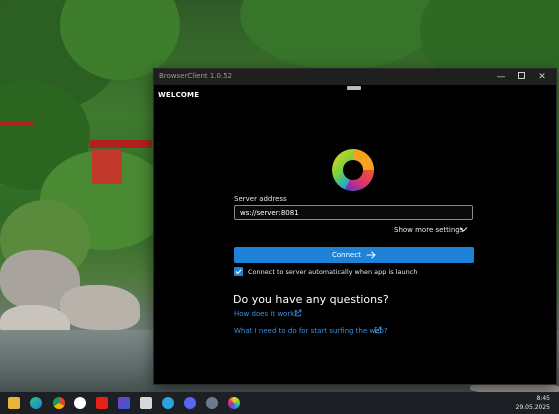 This screenshot has width=559, height=414. Describe the element at coordinates (124, 403) in the screenshot. I see `app-icon` at that location.